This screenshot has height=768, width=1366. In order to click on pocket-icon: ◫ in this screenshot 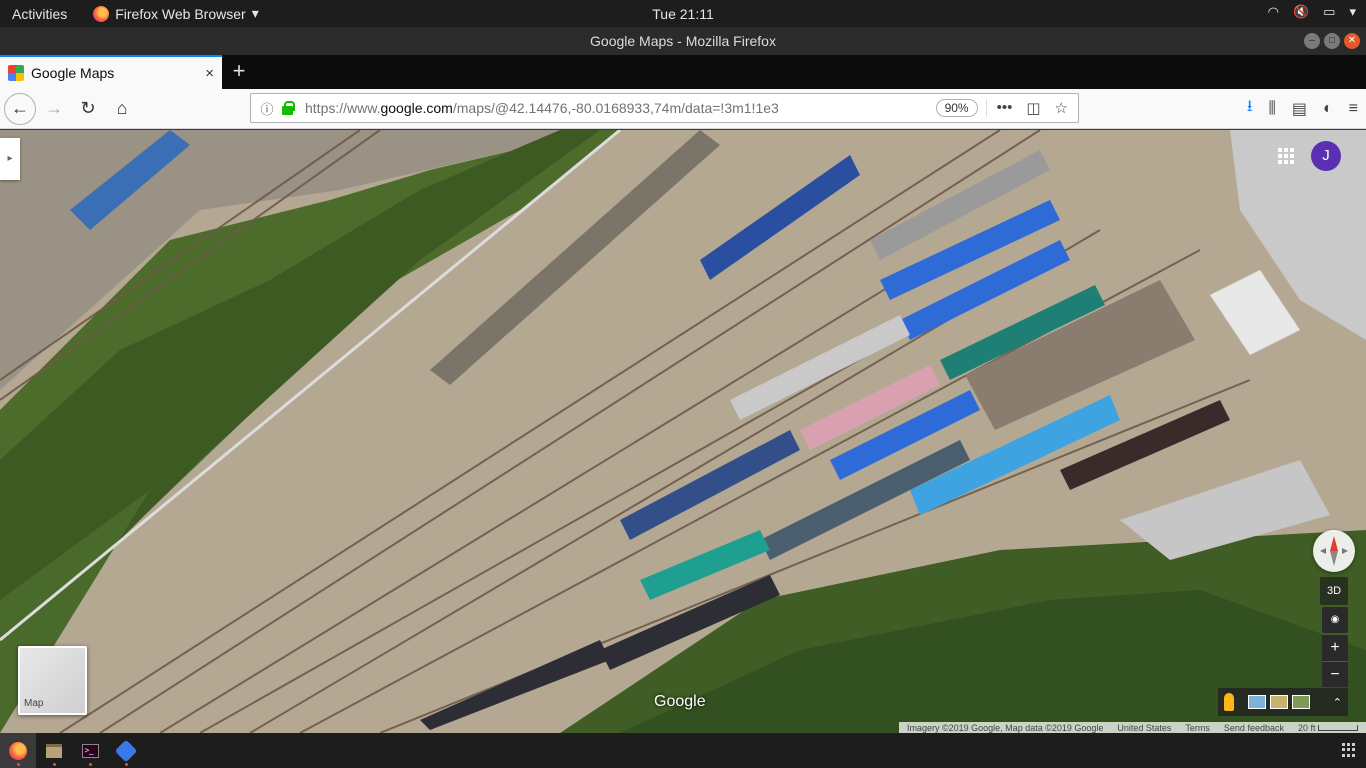, I will do `click(1033, 108)`.